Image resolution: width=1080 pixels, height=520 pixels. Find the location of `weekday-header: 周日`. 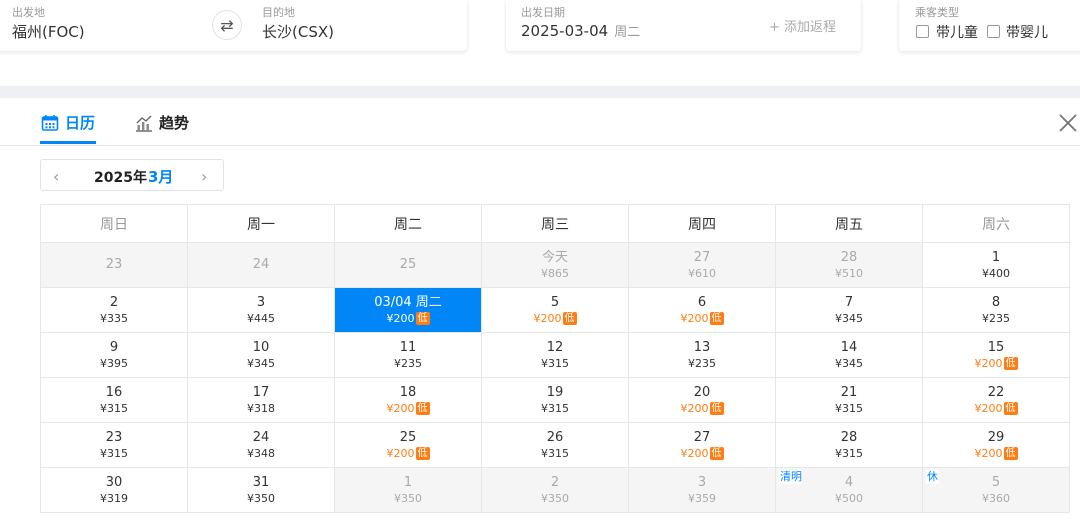

weekday-header: 周日 is located at coordinates (114, 223).